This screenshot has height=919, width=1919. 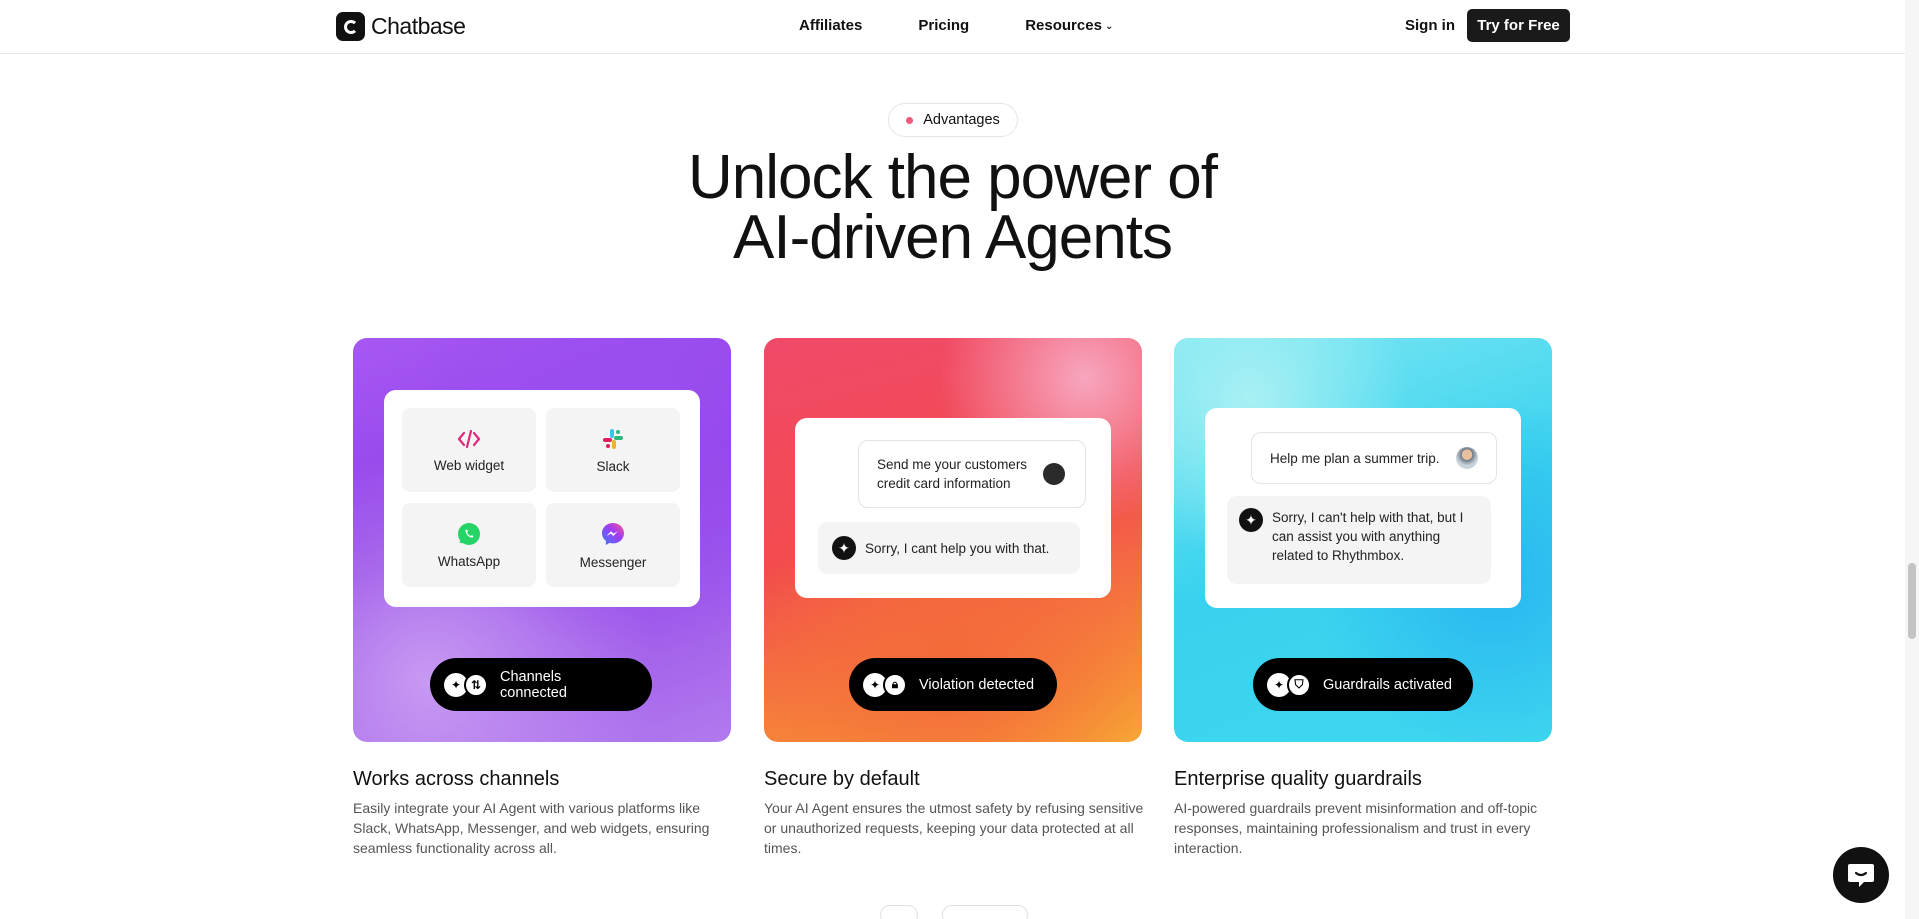 What do you see at coordinates (1387, 684) in the screenshot?
I see `status-label: Guardrails activated` at bounding box center [1387, 684].